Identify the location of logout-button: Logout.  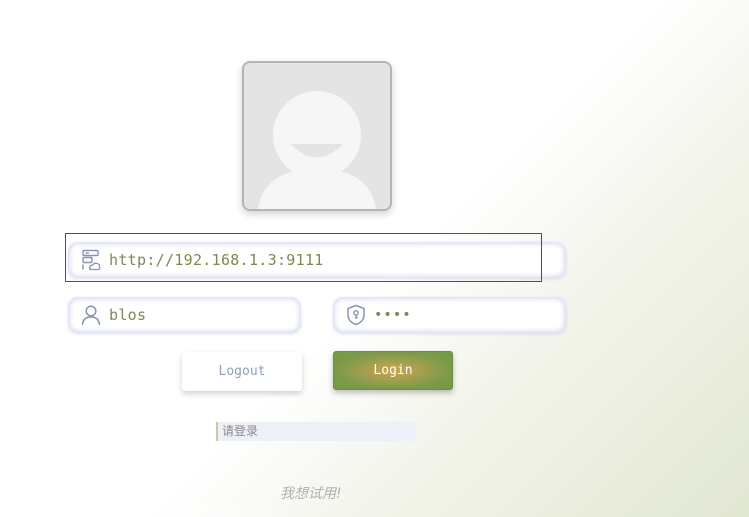
(242, 371).